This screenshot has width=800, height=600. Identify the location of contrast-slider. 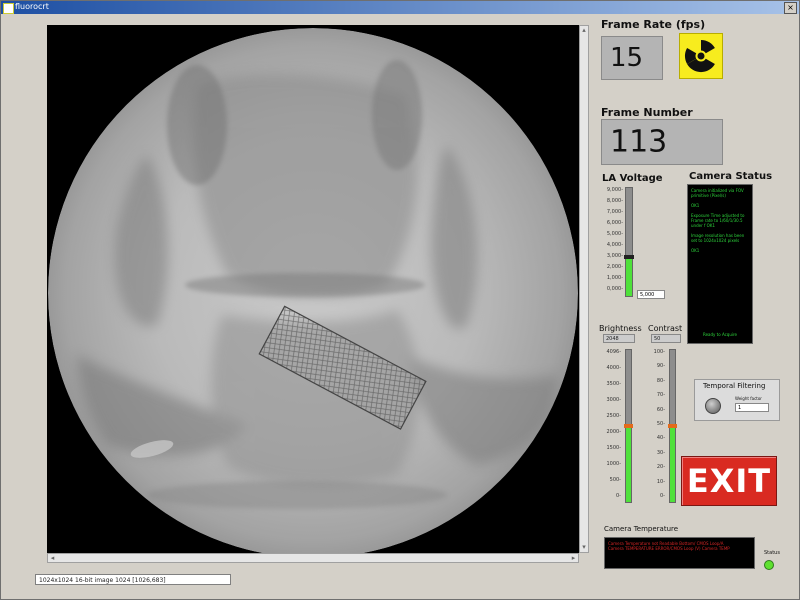
(672, 426).